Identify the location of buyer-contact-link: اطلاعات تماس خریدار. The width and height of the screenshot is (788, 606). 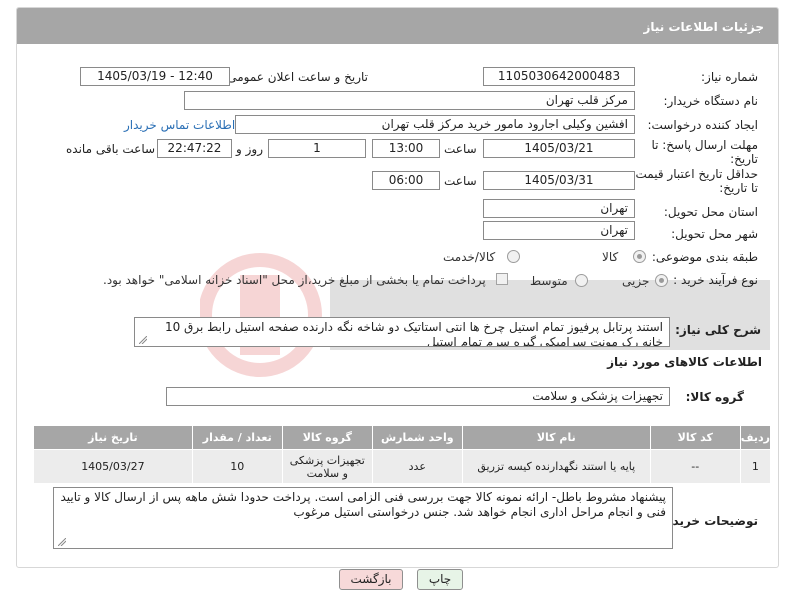
(179, 125).